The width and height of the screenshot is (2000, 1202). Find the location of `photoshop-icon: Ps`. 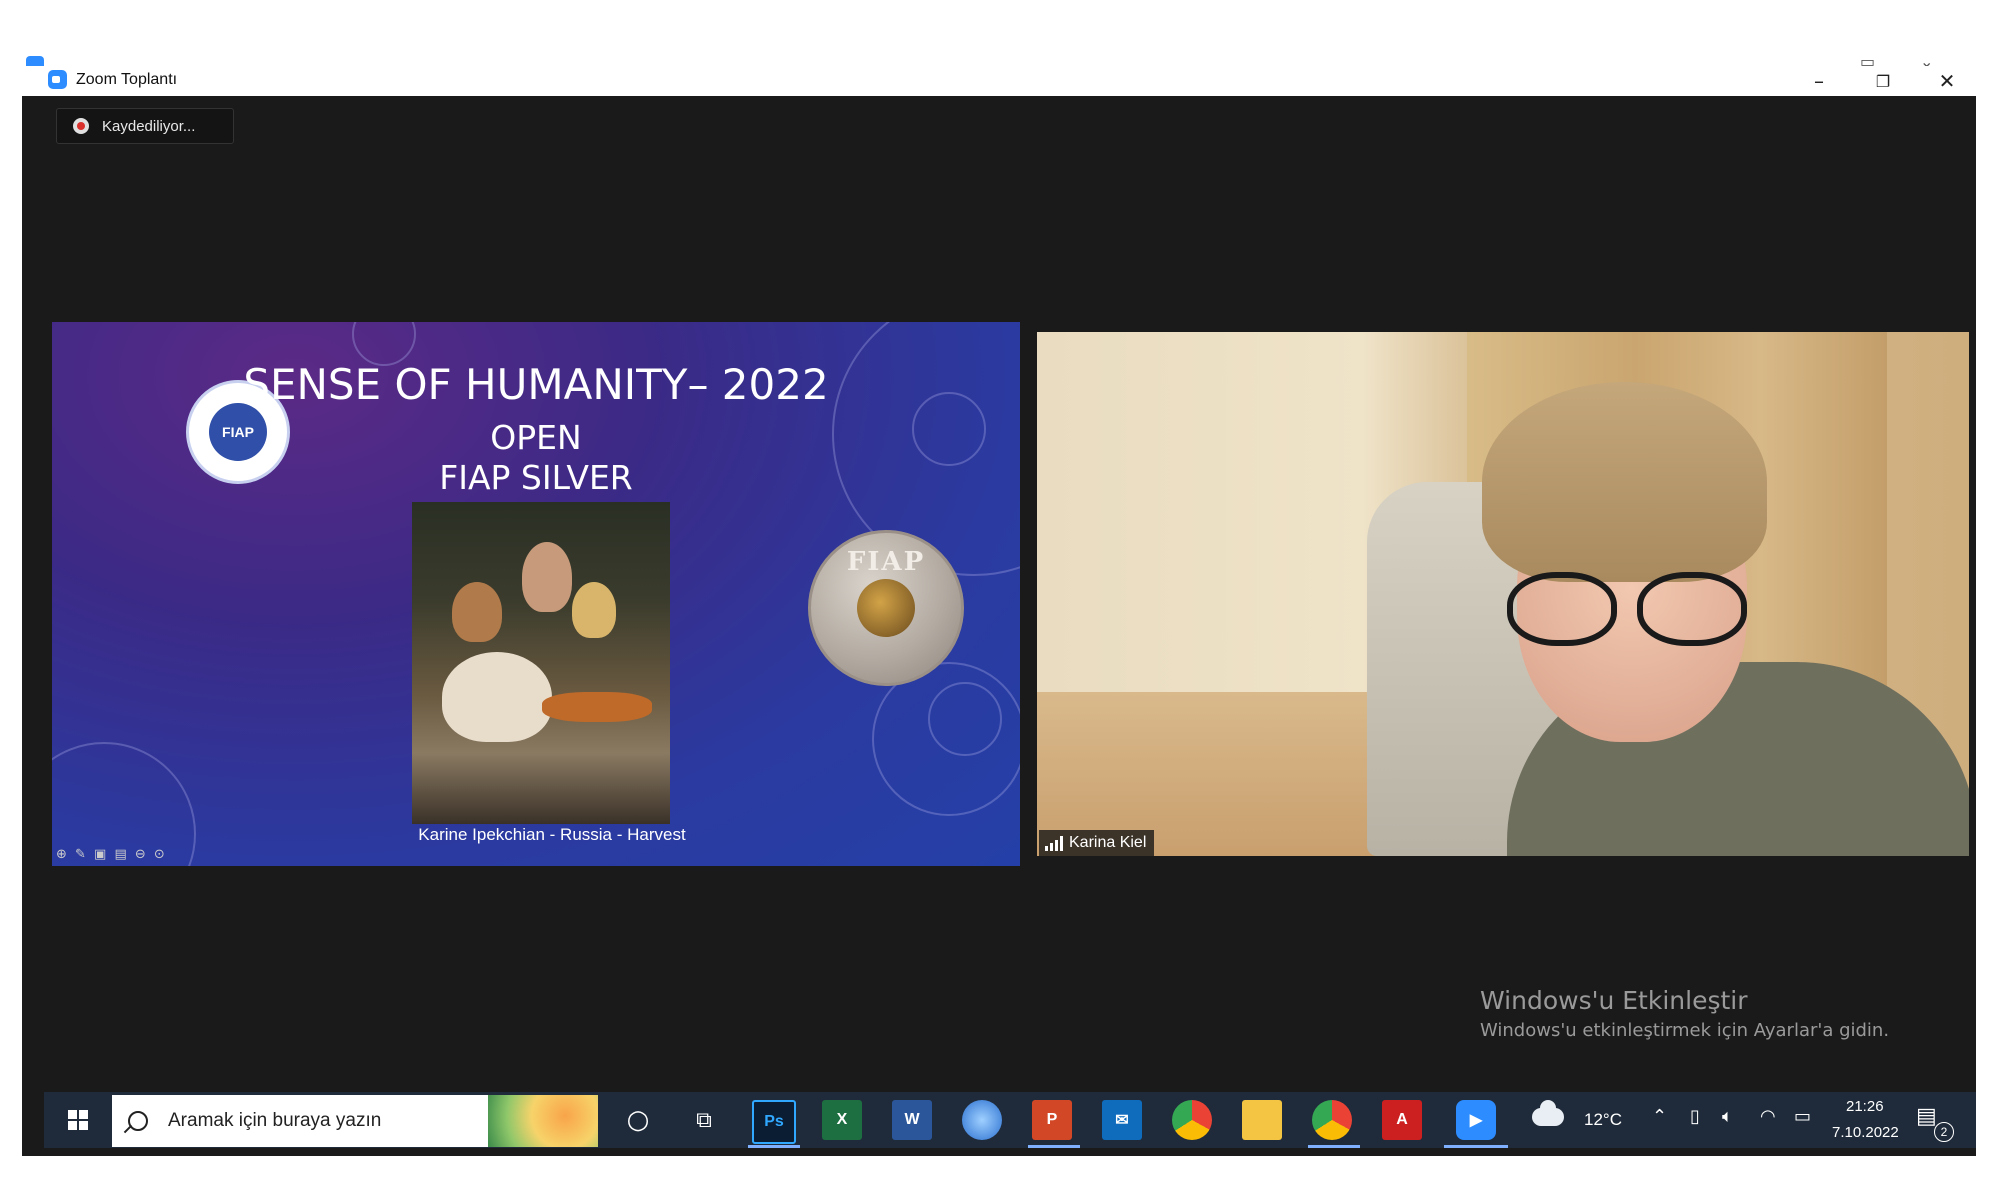

photoshop-icon: Ps is located at coordinates (774, 1122).